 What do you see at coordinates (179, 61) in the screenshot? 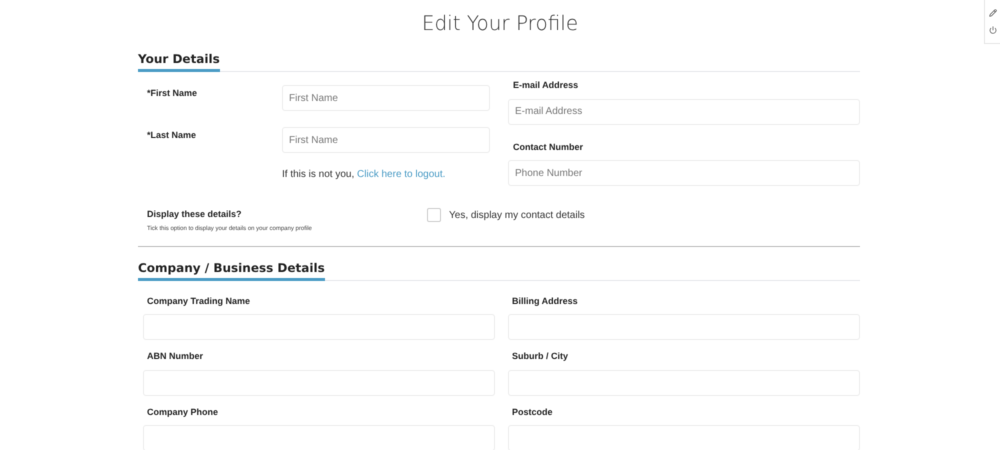
I see `section-heading: Your Details` at bounding box center [179, 61].